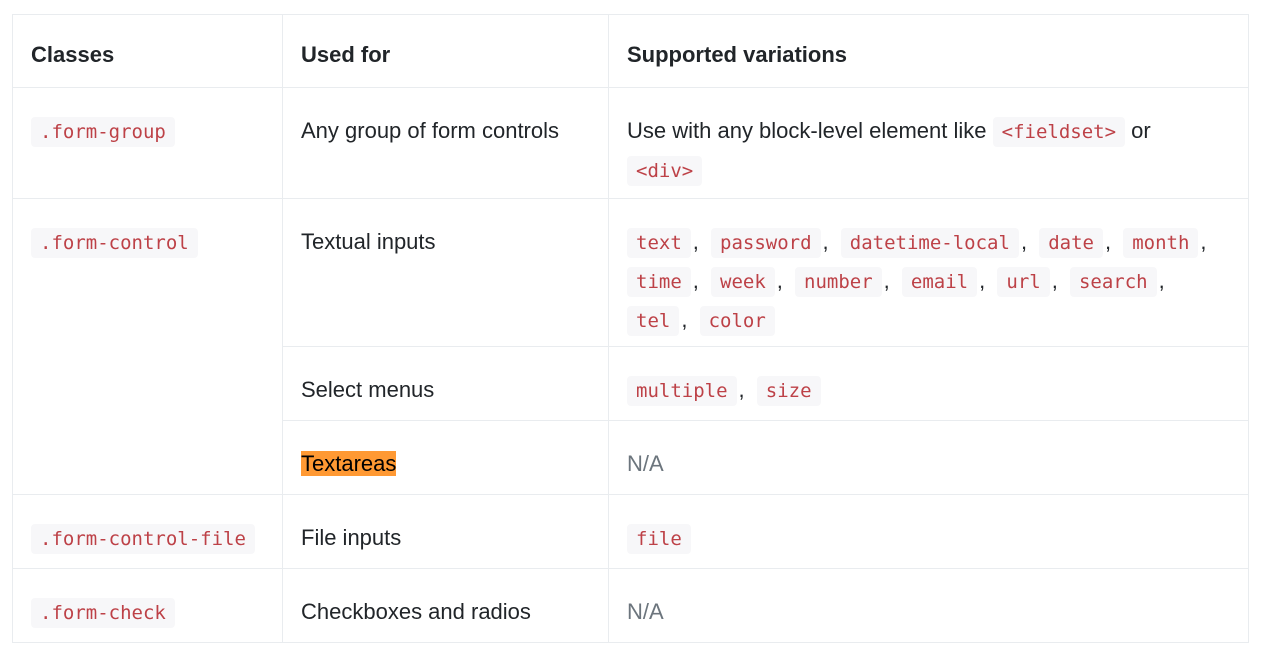 The image size is (1266, 659). I want to click on table-row: .form-check Checkboxes and radios N/A, so click(630, 605).